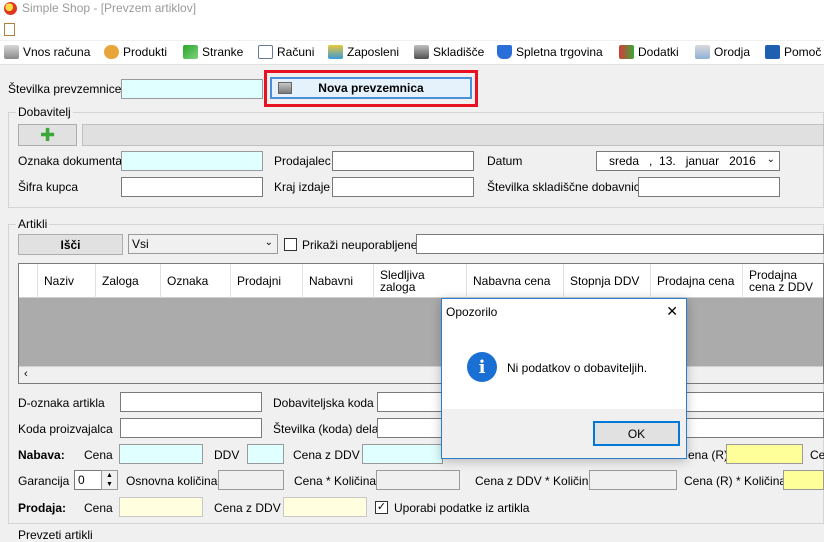 This screenshot has height=542, width=824. I want to click on menu-item-produkti: Produkti, so click(135, 52).